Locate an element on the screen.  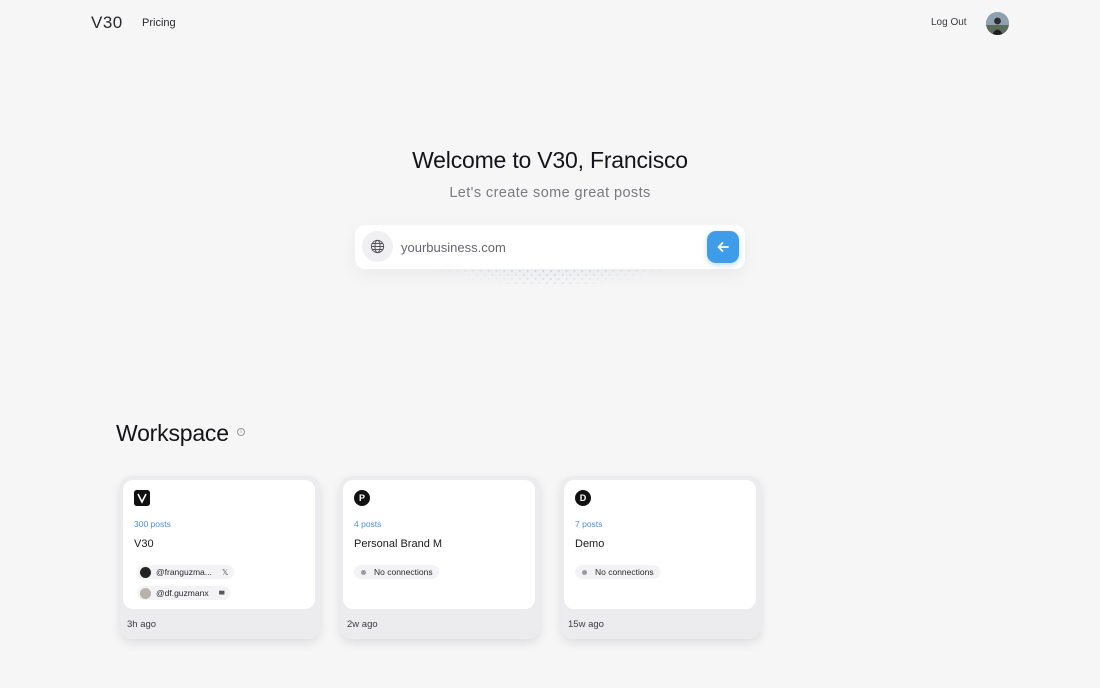
website-search-box is located at coordinates (550, 247).